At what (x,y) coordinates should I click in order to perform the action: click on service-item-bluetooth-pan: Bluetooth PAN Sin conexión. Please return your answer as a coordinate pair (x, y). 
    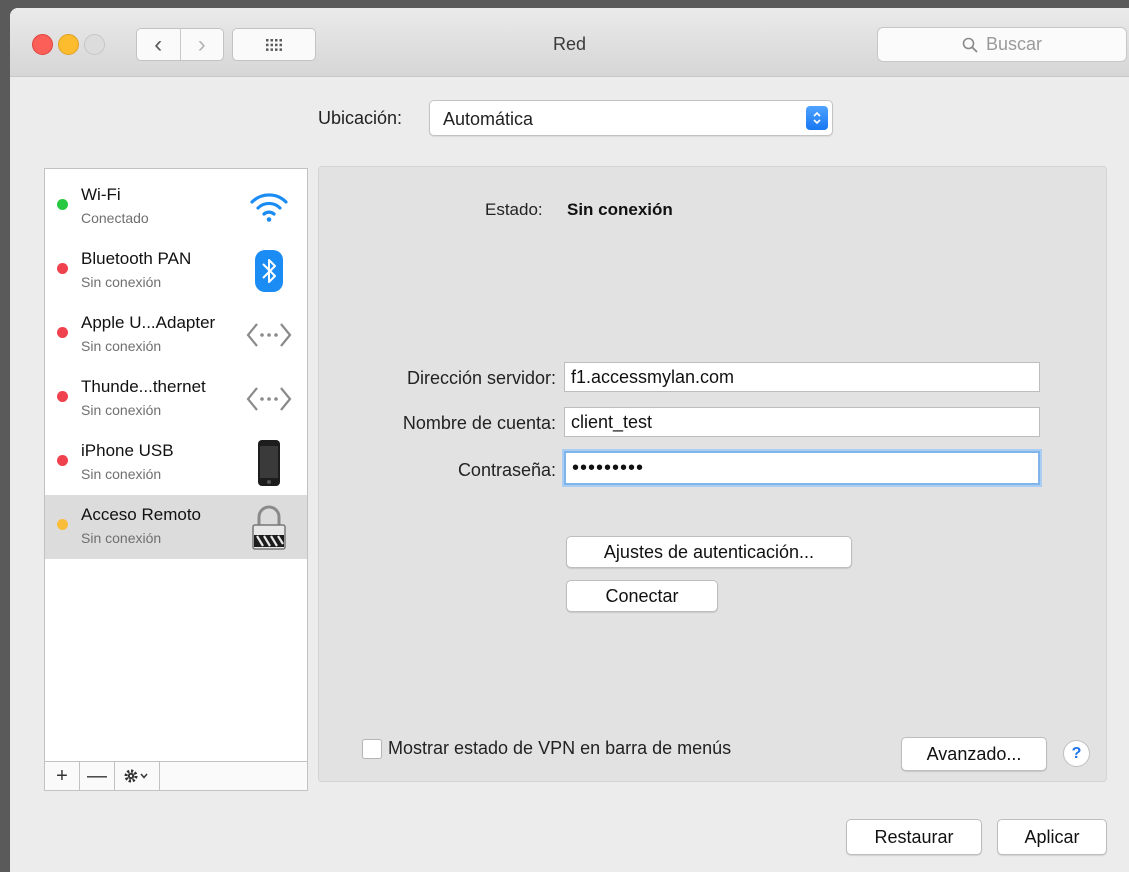
    Looking at the image, I should click on (176, 271).